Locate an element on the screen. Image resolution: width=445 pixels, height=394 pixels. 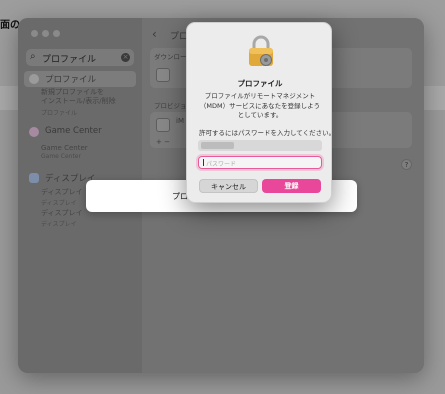
back-chevron-icon: ‹ is located at coordinates (154, 34).